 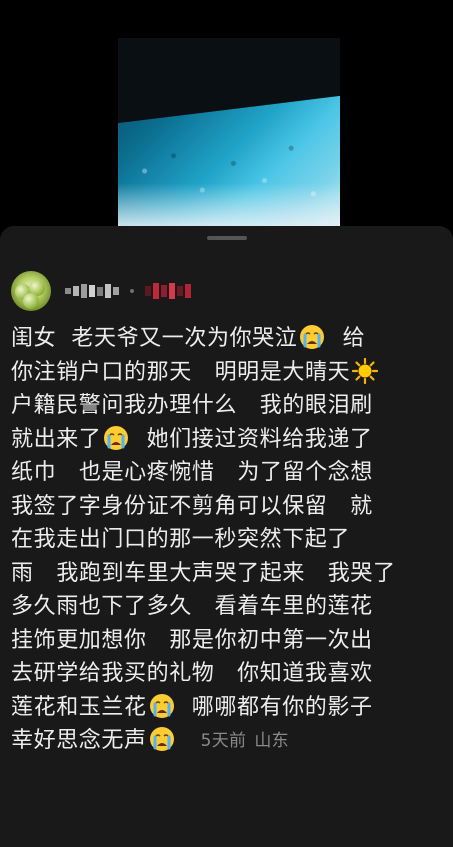 What do you see at coordinates (192, 438) in the screenshot?
I see `comment-line: 就出来了 她们接过资料给我递了` at bounding box center [192, 438].